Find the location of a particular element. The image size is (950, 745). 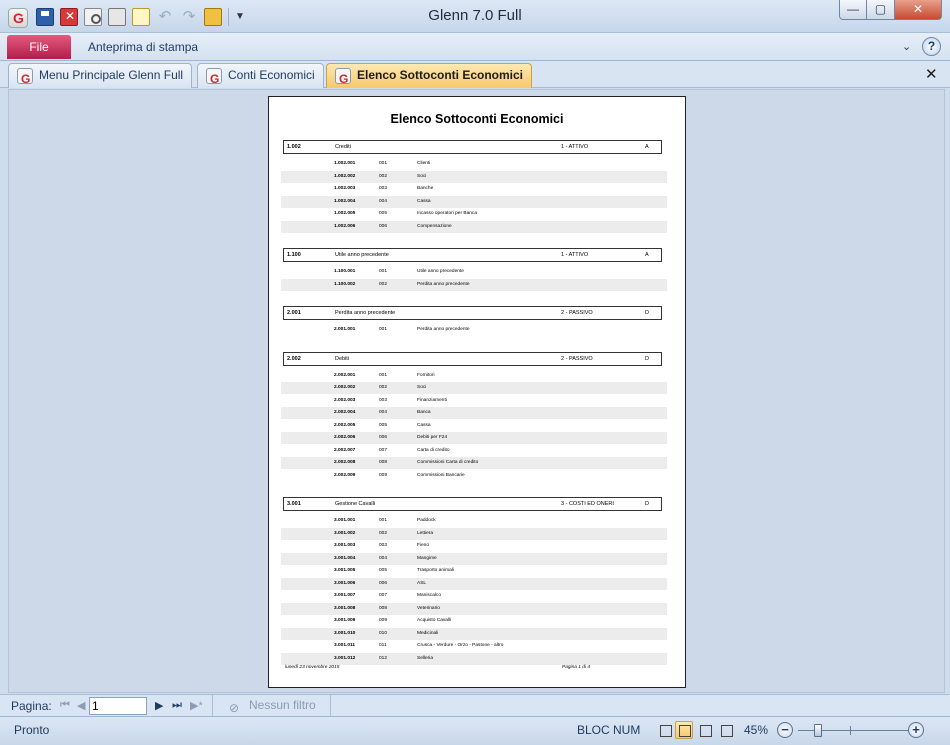

account-description: Soci is located at coordinates (422, 176).